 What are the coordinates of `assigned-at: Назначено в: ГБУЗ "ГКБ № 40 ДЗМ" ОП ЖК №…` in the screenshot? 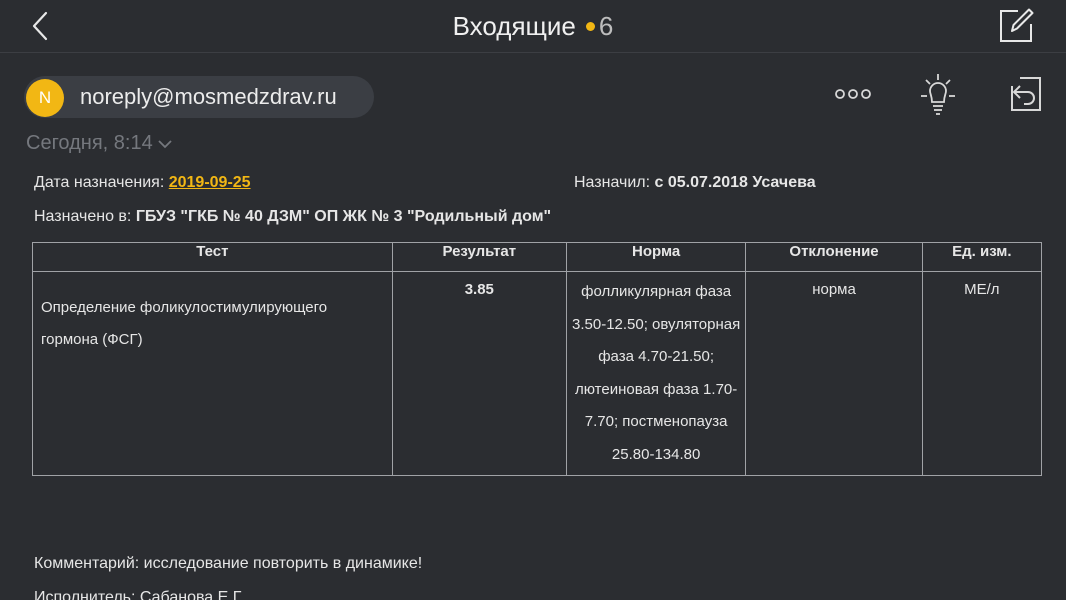 It's located at (292, 217).